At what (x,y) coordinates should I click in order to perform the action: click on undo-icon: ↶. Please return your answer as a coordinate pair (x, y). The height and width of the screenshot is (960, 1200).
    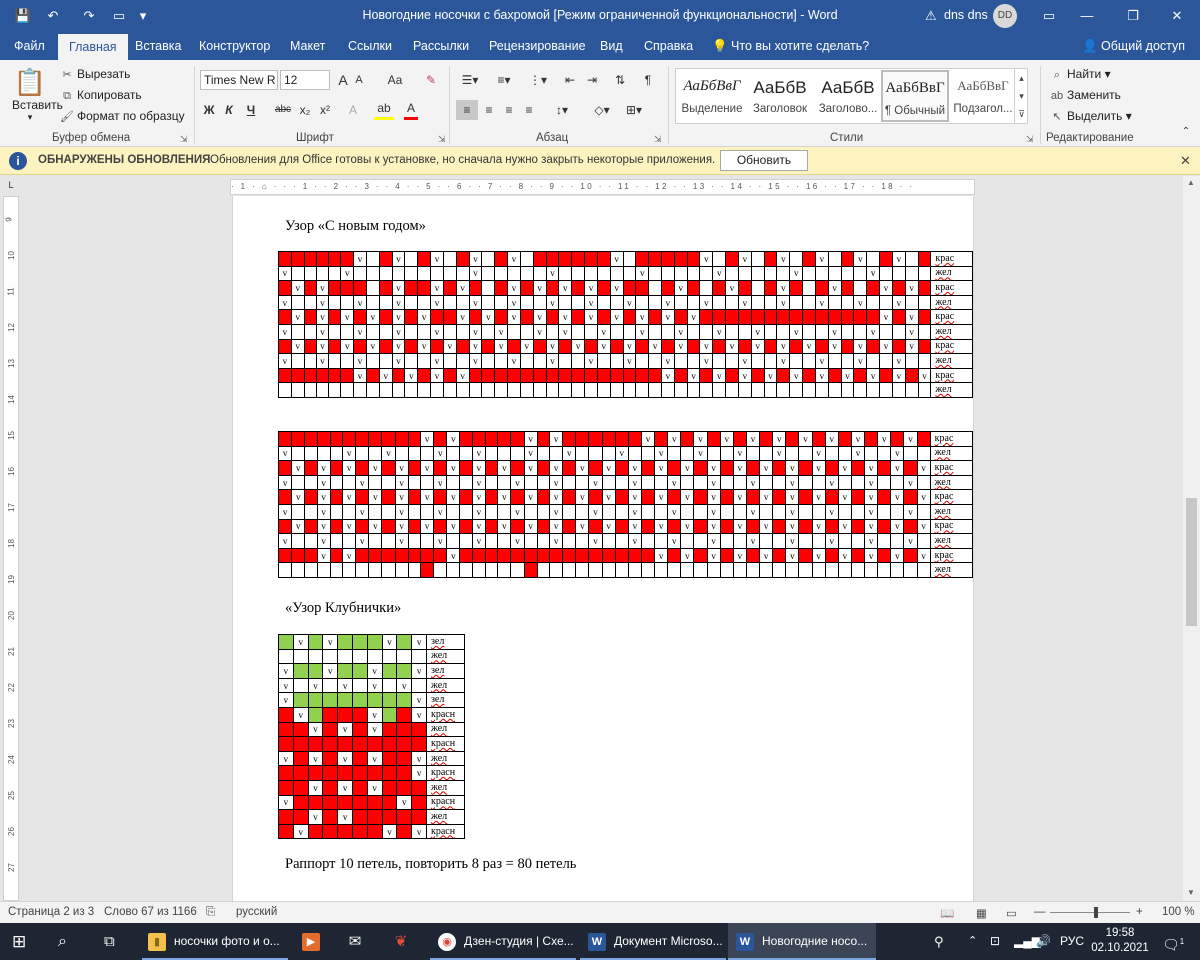
    Looking at the image, I should click on (53, 16).